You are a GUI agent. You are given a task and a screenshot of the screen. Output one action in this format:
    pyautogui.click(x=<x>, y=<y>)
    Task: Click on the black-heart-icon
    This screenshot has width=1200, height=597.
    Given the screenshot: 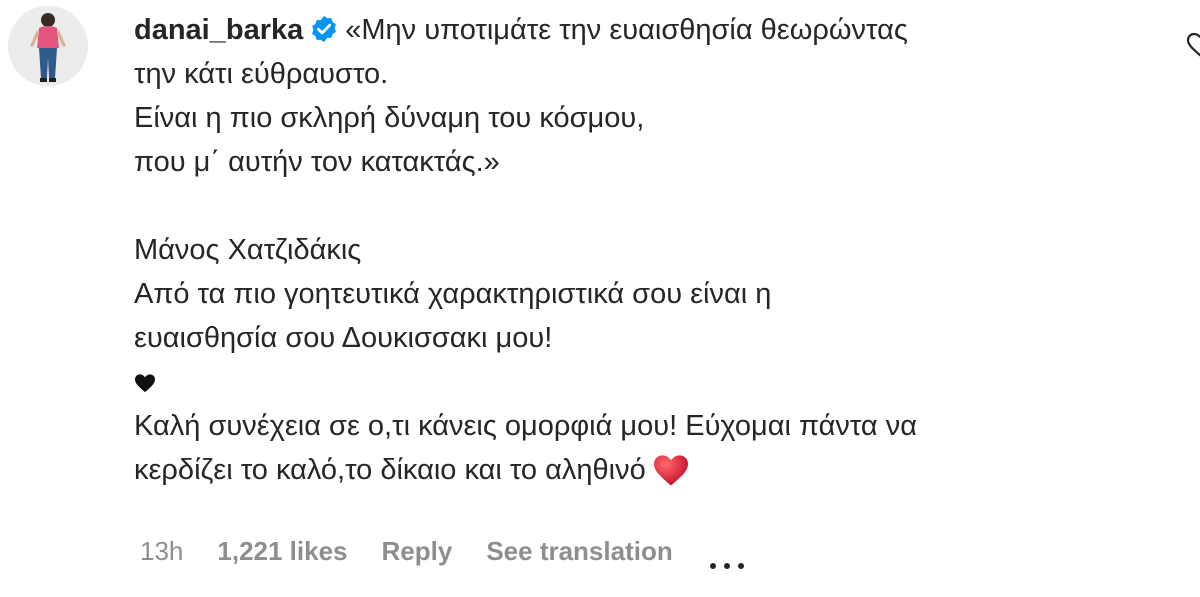 What is the action you would take?
    pyautogui.click(x=145, y=377)
    